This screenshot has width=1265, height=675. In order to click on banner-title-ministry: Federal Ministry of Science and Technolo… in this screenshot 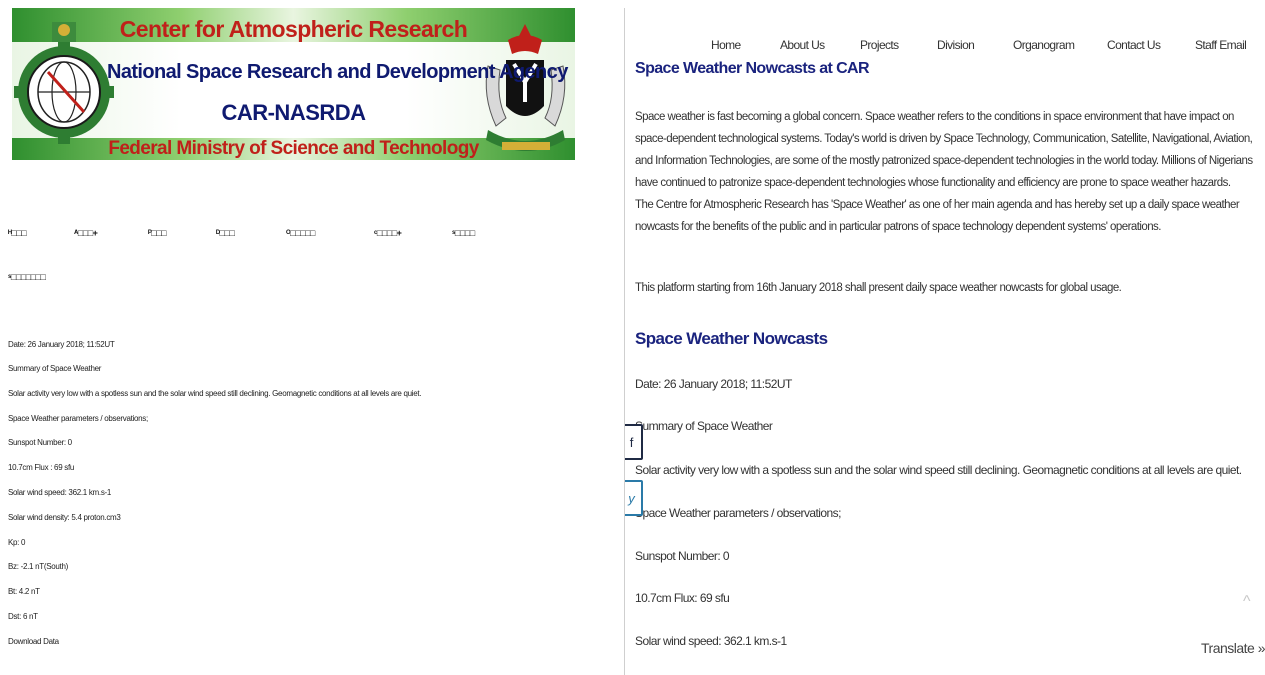, I will do `click(293, 148)`.